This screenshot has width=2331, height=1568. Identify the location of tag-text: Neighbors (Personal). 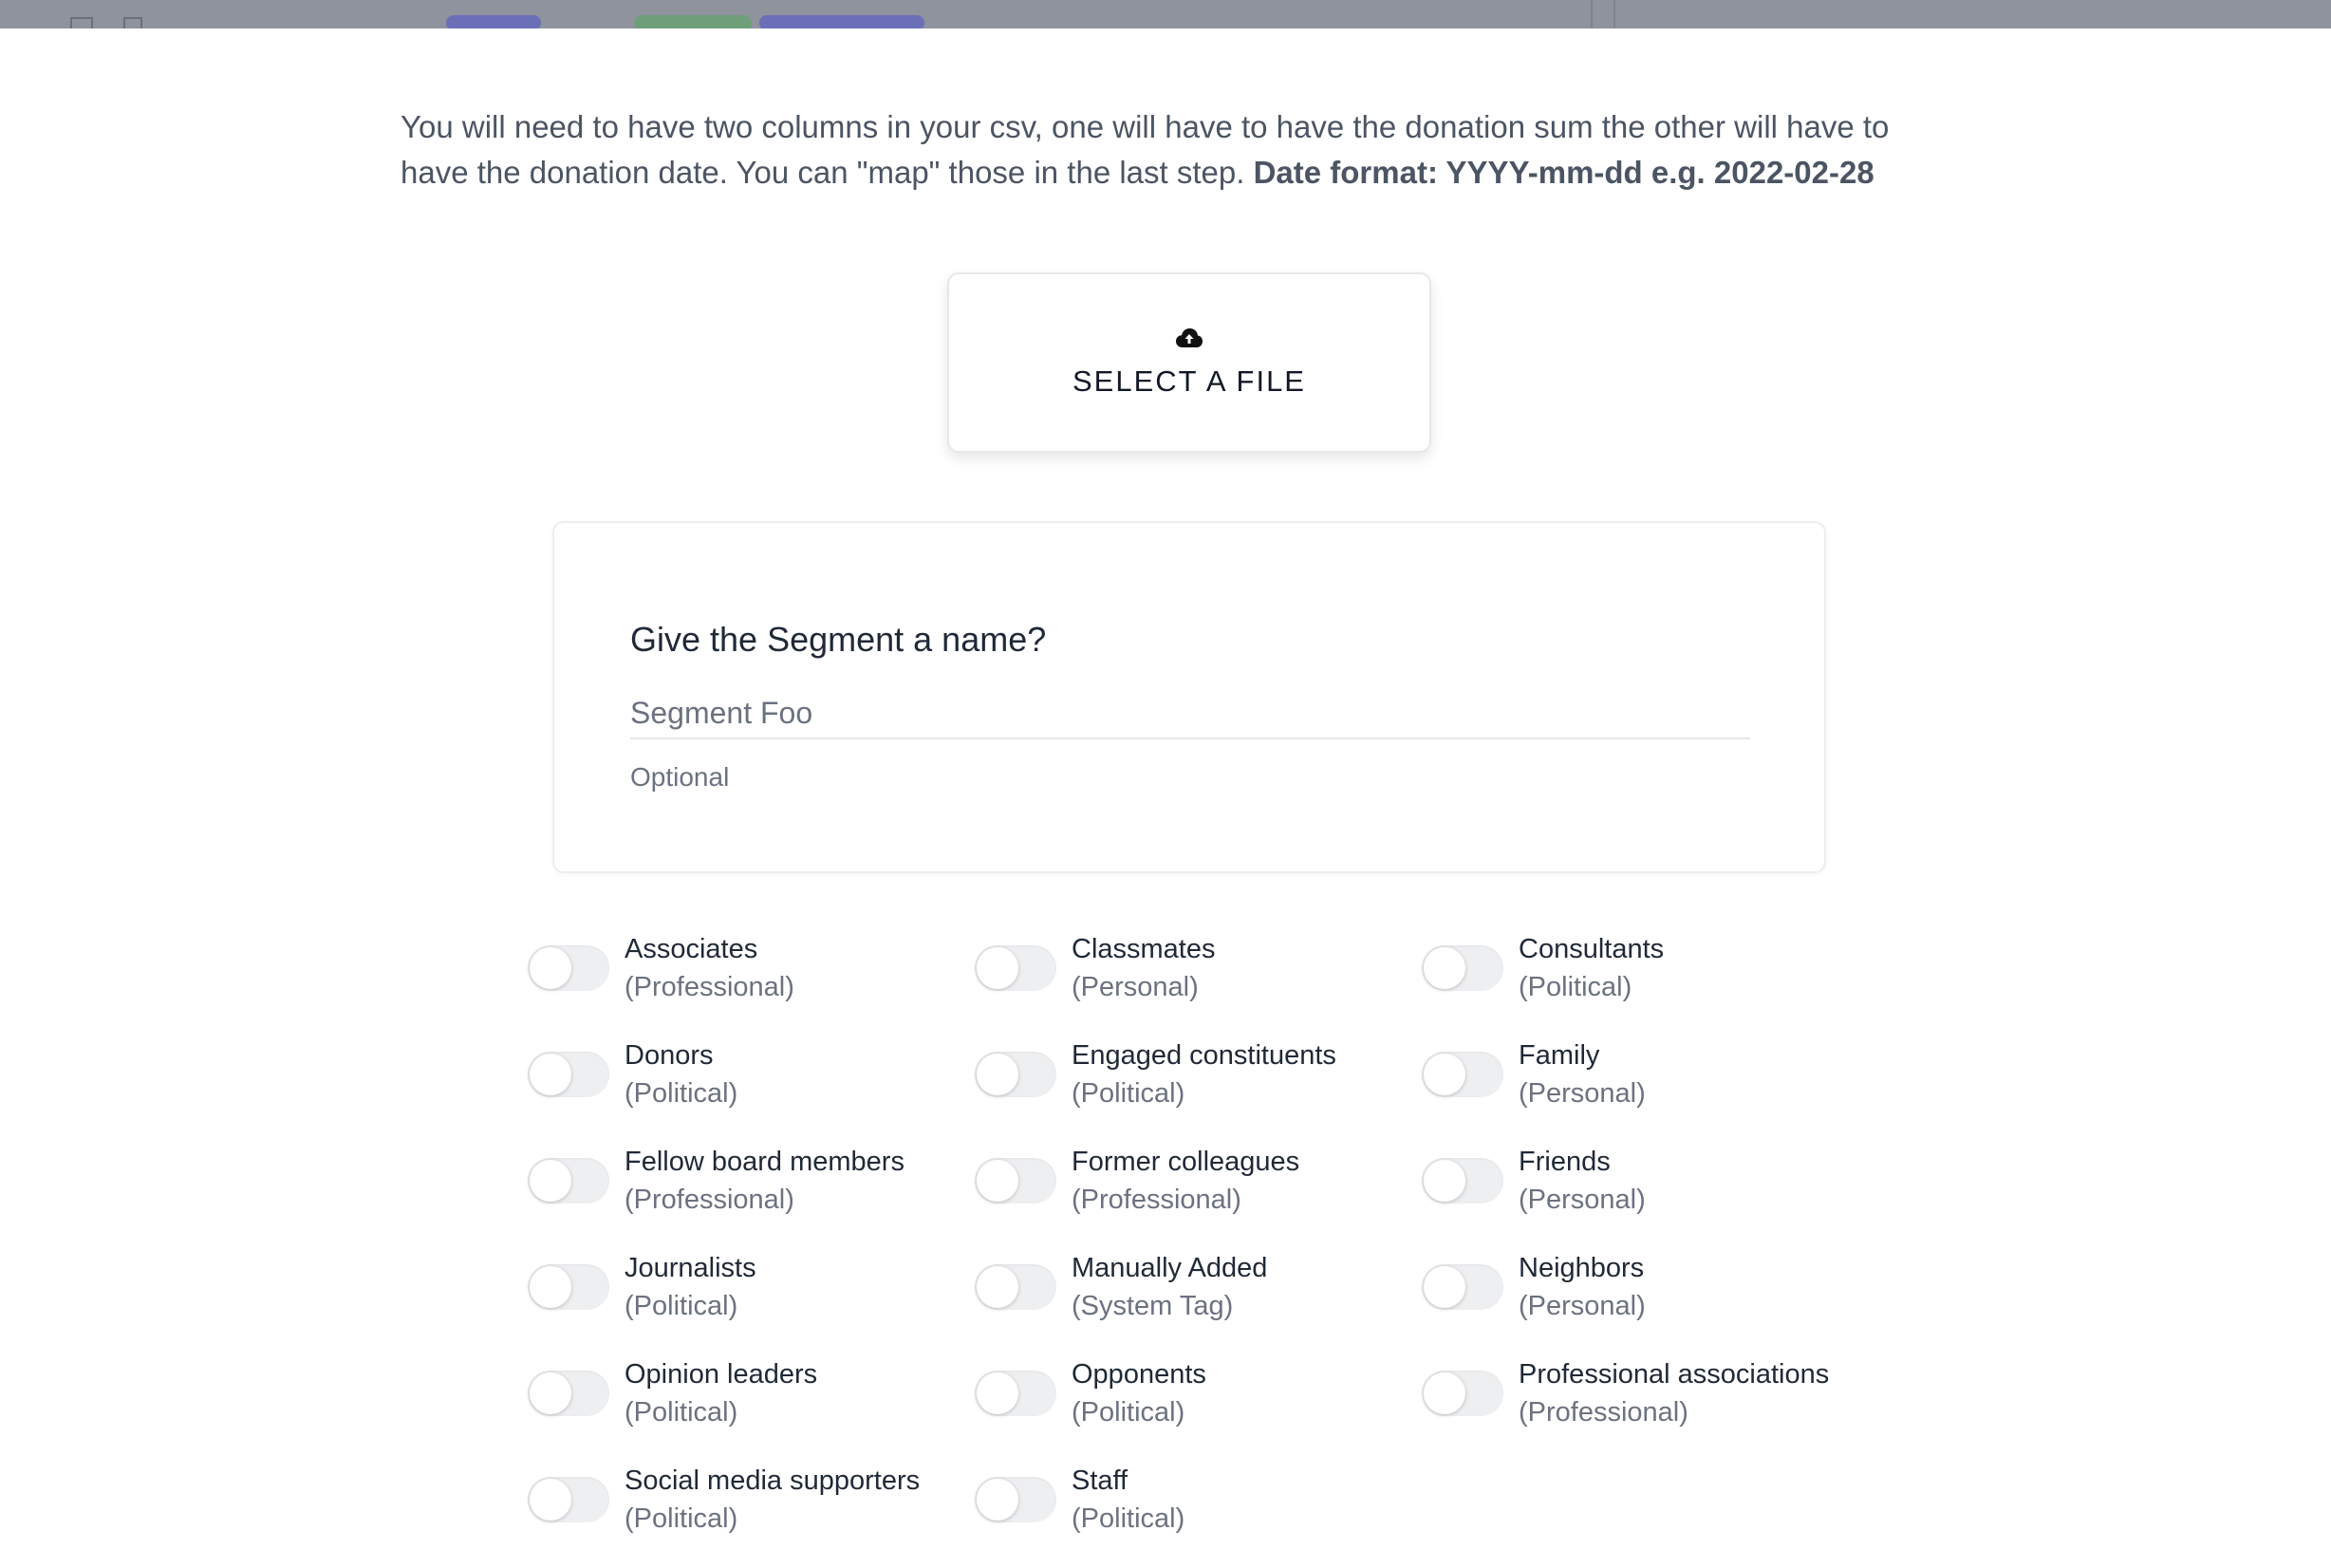
(1582, 1287).